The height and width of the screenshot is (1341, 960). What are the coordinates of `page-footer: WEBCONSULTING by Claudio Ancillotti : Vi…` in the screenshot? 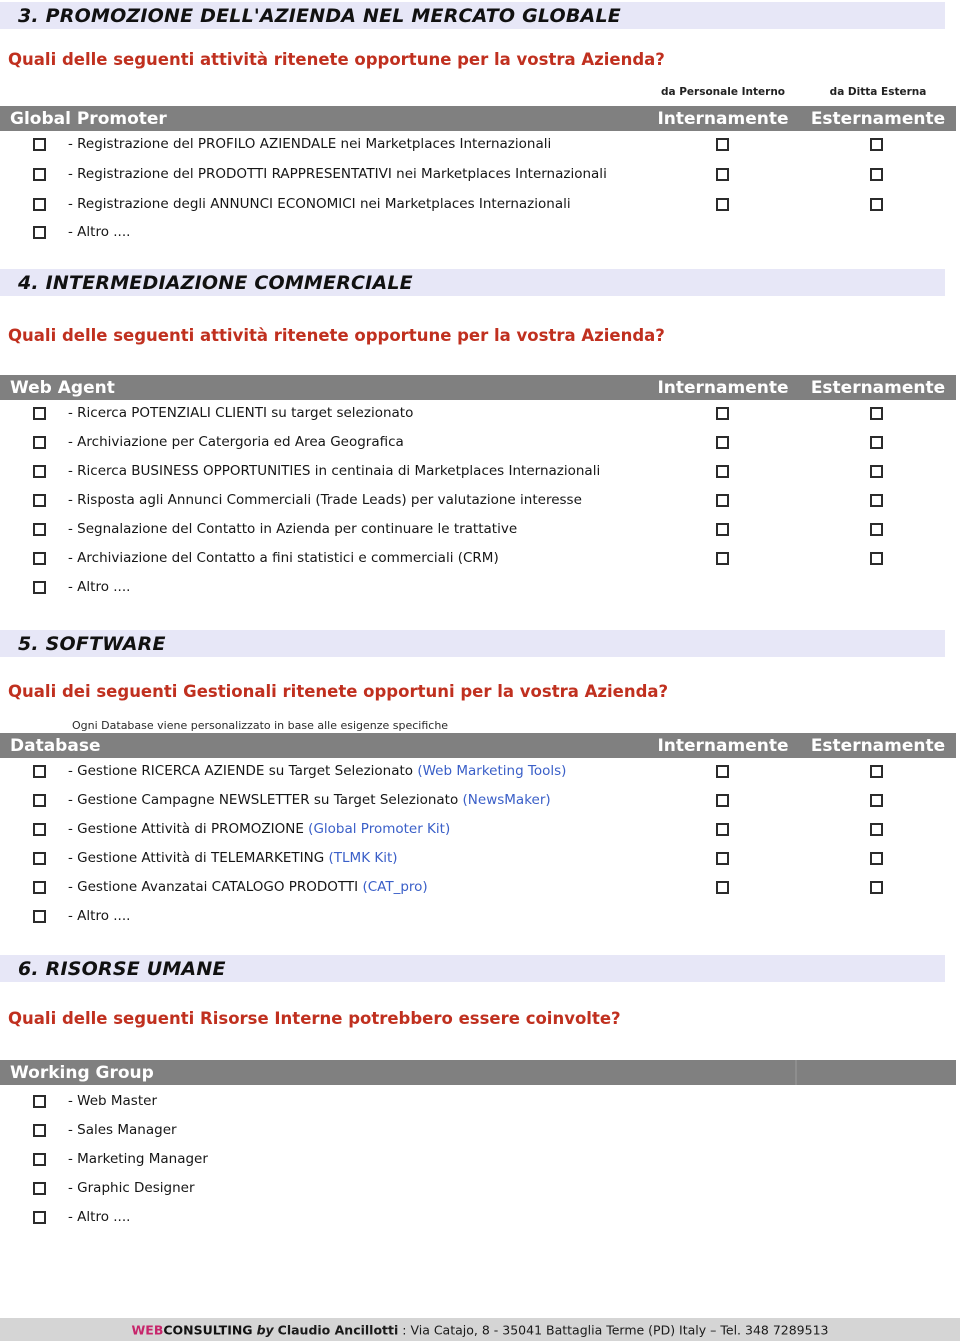 It's located at (480, 1329).